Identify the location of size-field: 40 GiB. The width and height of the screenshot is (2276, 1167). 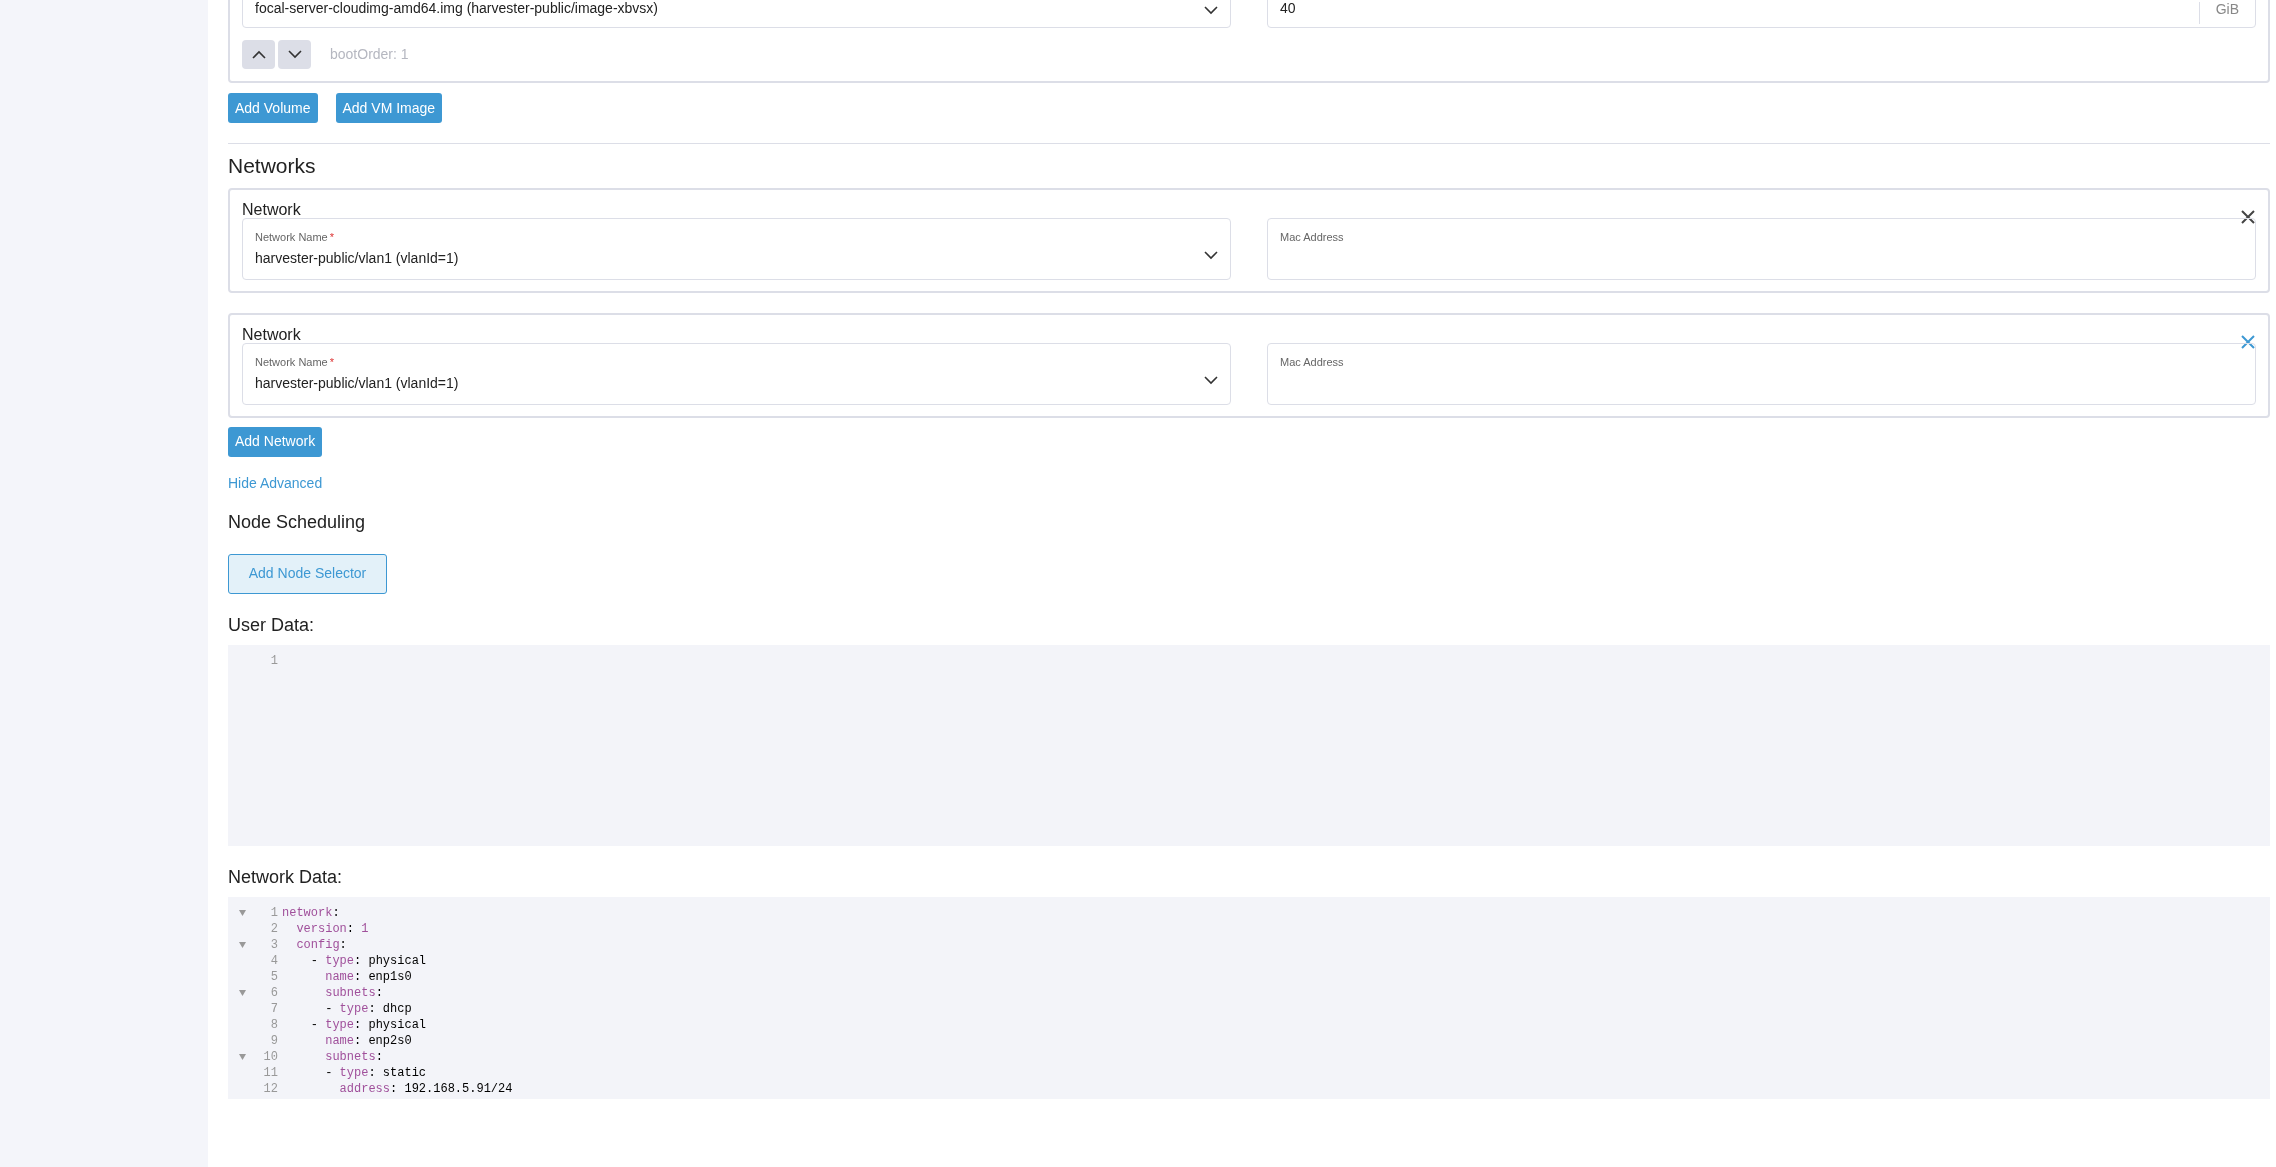
(1761, 14).